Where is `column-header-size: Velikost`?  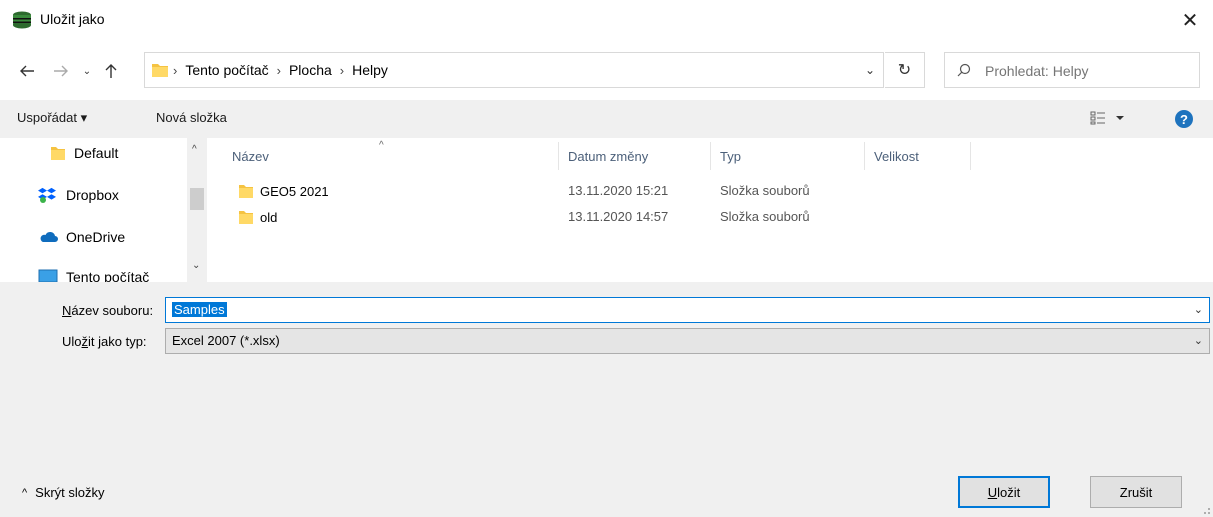 column-header-size: Velikost is located at coordinates (910, 156).